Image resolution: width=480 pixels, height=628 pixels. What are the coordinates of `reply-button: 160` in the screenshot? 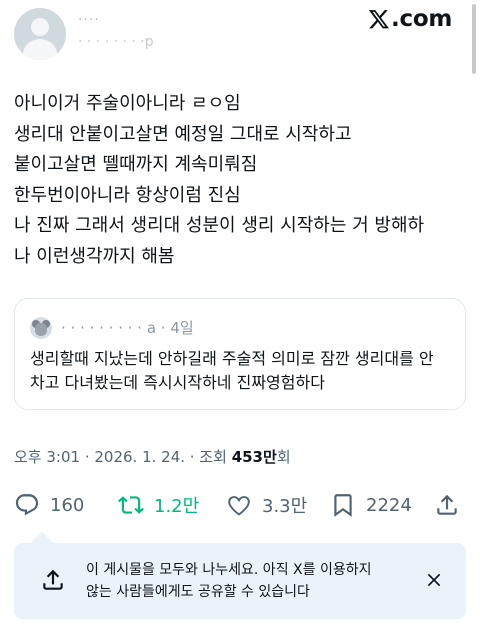 It's located at (49, 505).